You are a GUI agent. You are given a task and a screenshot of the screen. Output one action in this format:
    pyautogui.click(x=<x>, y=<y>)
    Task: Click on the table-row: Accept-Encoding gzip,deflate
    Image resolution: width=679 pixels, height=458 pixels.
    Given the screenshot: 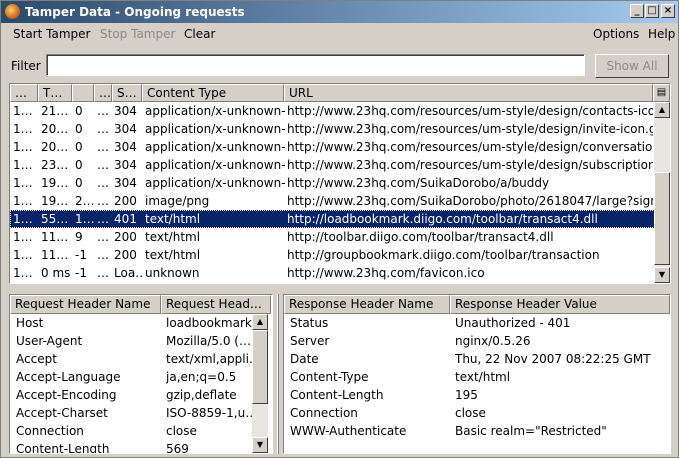 What is the action you would take?
    pyautogui.click(x=141, y=395)
    